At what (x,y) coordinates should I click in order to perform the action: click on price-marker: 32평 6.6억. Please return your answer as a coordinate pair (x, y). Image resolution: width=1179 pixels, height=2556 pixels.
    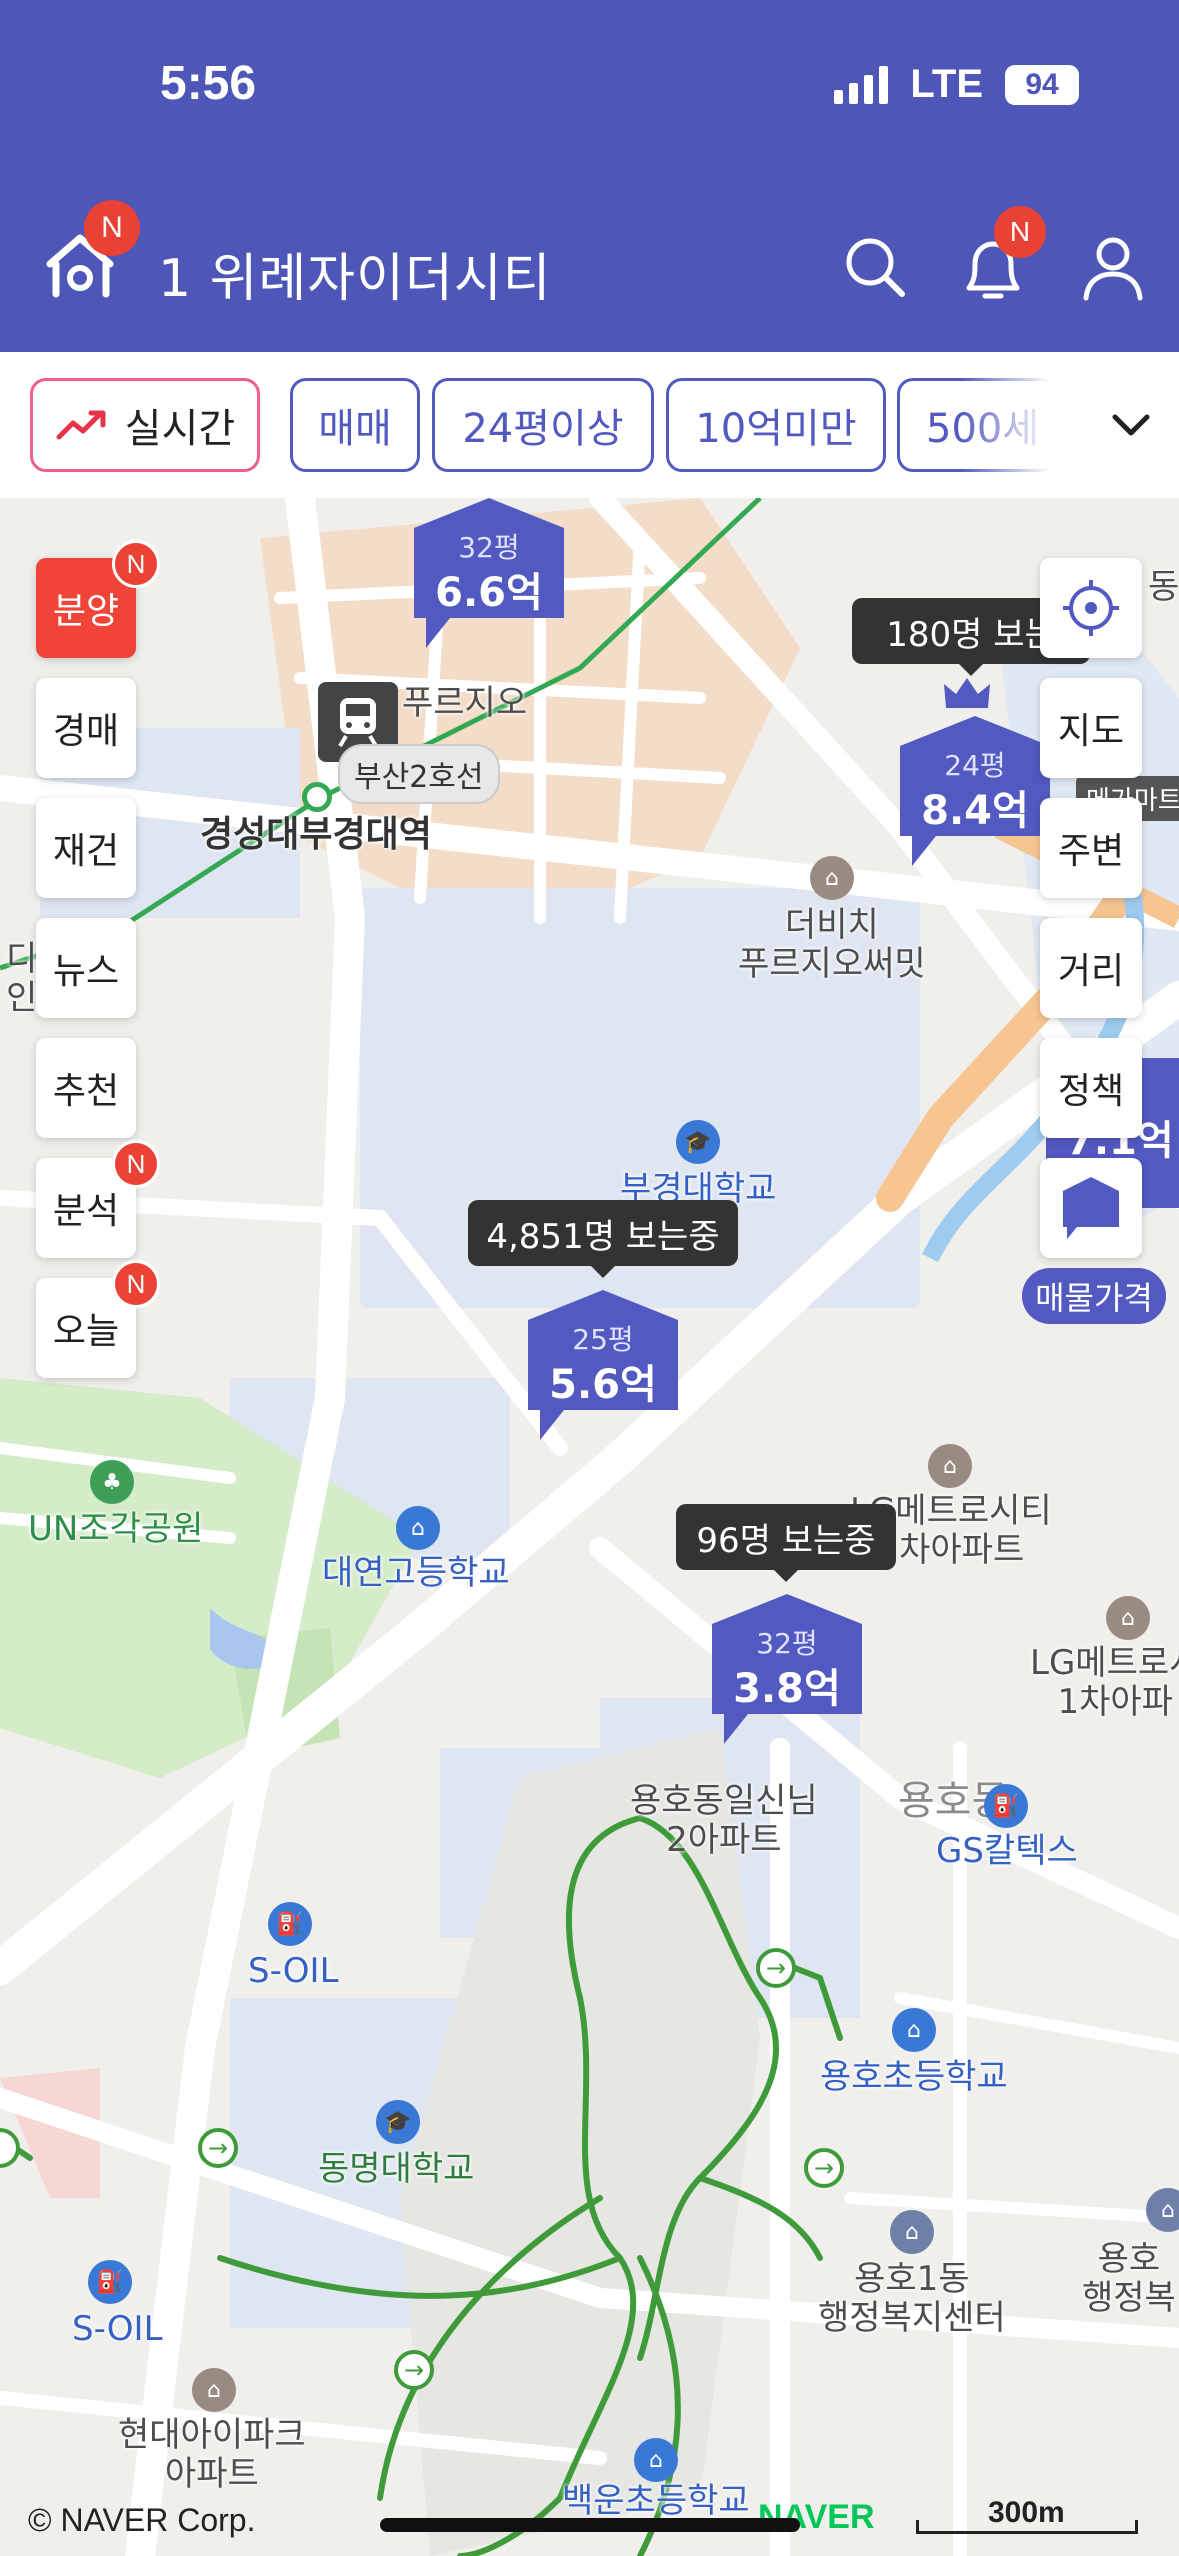
    Looking at the image, I should click on (489, 573).